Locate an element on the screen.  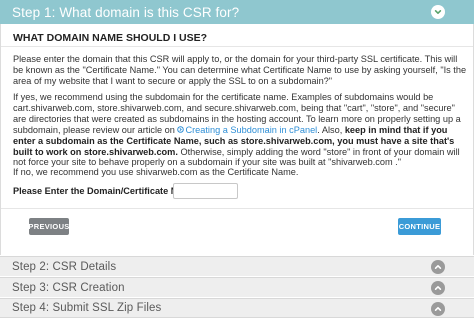
footer-divider is located at coordinates (237, 208).